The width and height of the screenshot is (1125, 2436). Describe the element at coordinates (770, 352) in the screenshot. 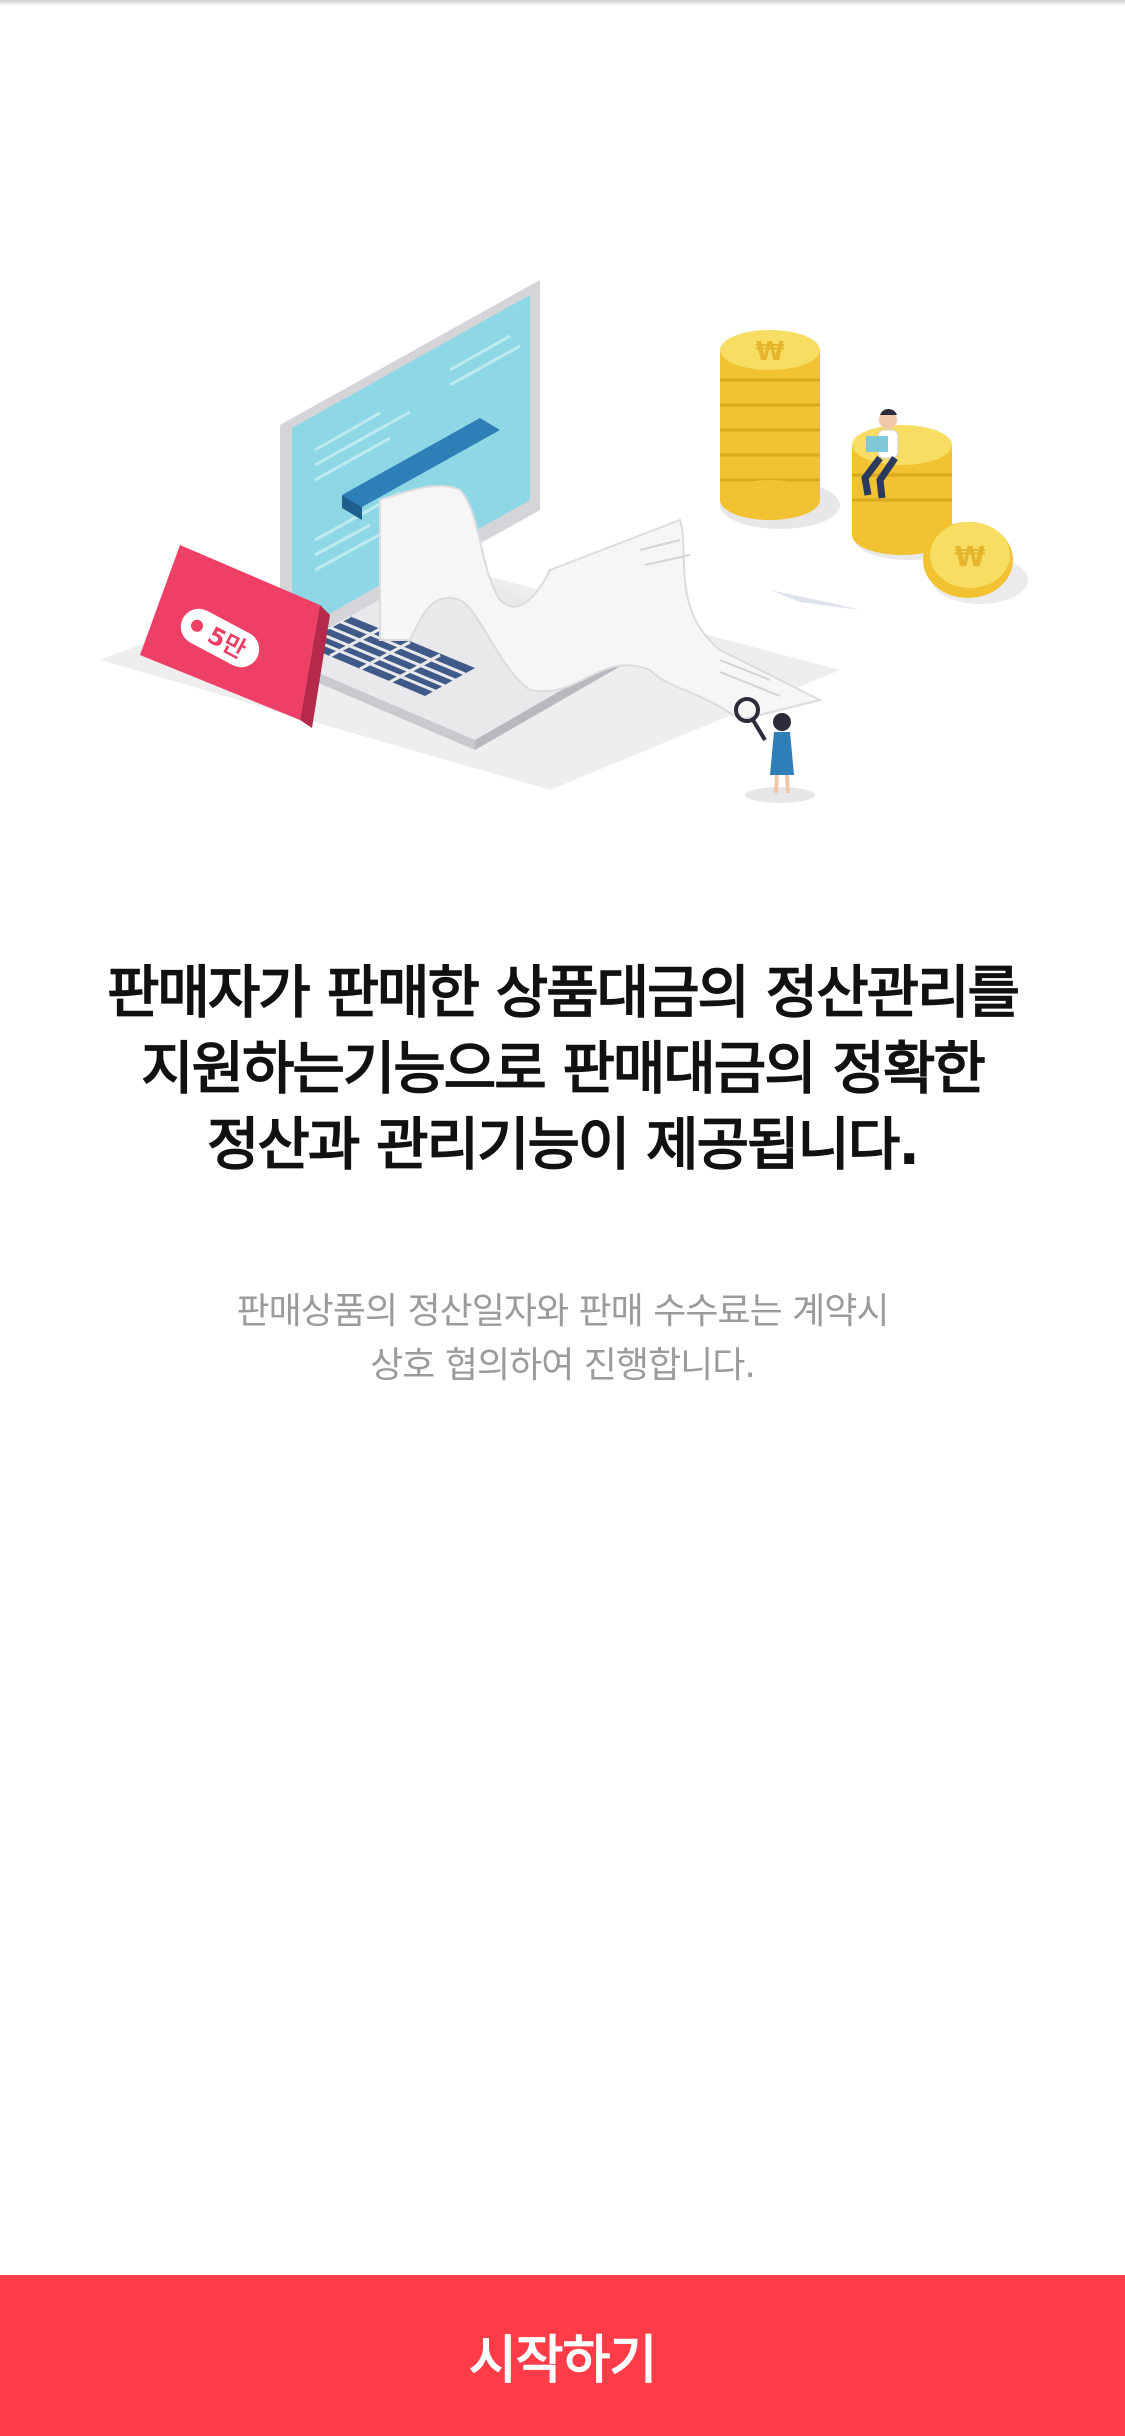

I see `won-symbol-large: ₩` at that location.